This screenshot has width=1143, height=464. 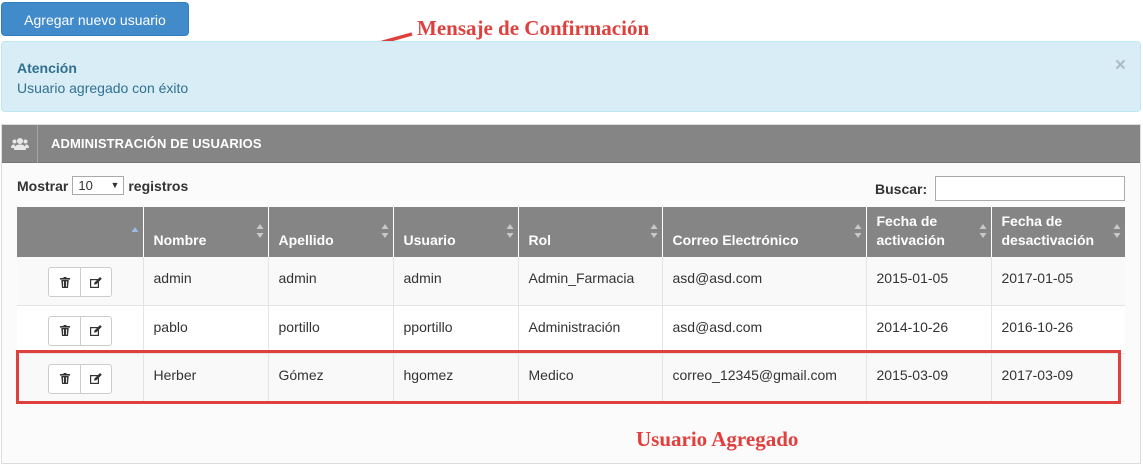 I want to click on annotation-confirmation: Mensaje de Confirmación, so click(x=533, y=28).